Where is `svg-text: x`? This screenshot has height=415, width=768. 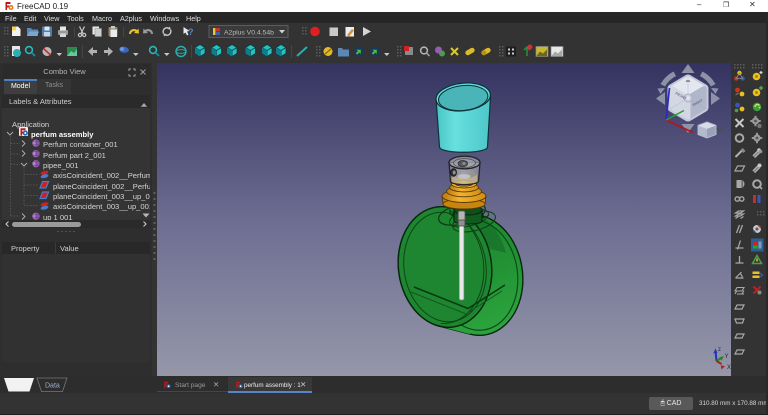 svg-text: x is located at coordinates (682, 134).